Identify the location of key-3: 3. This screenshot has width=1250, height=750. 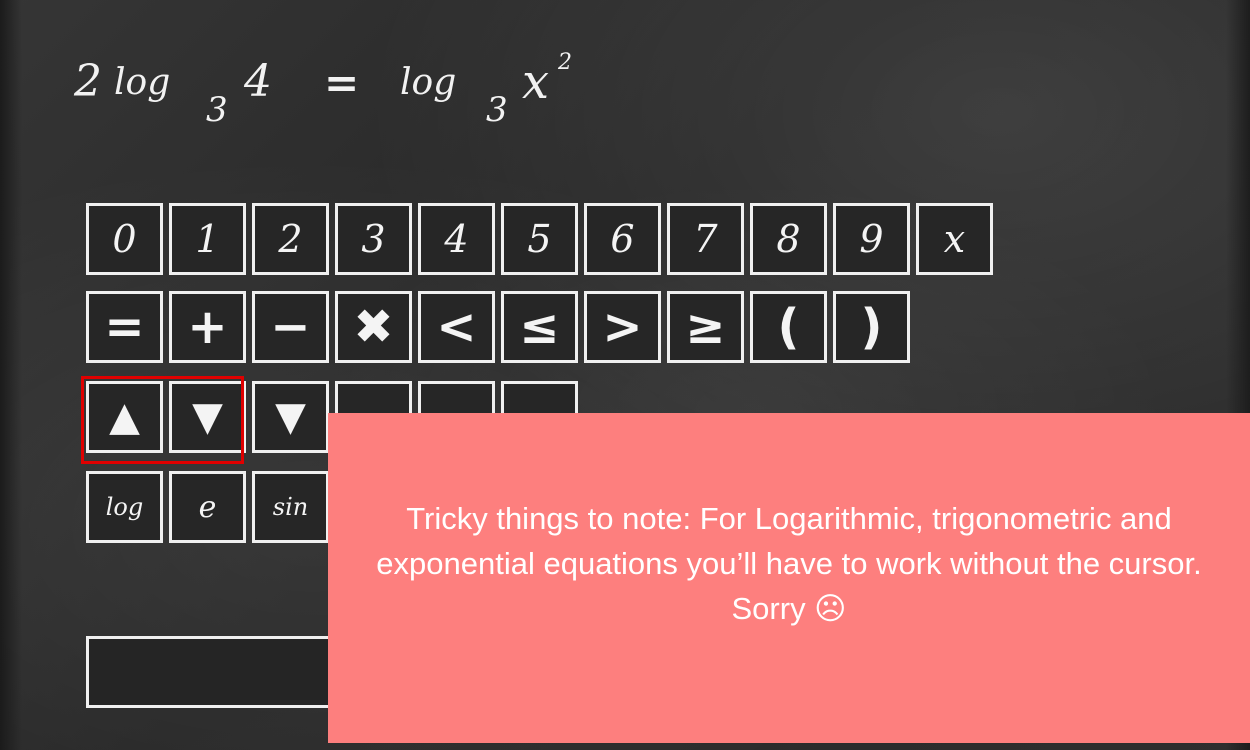
(373, 239).